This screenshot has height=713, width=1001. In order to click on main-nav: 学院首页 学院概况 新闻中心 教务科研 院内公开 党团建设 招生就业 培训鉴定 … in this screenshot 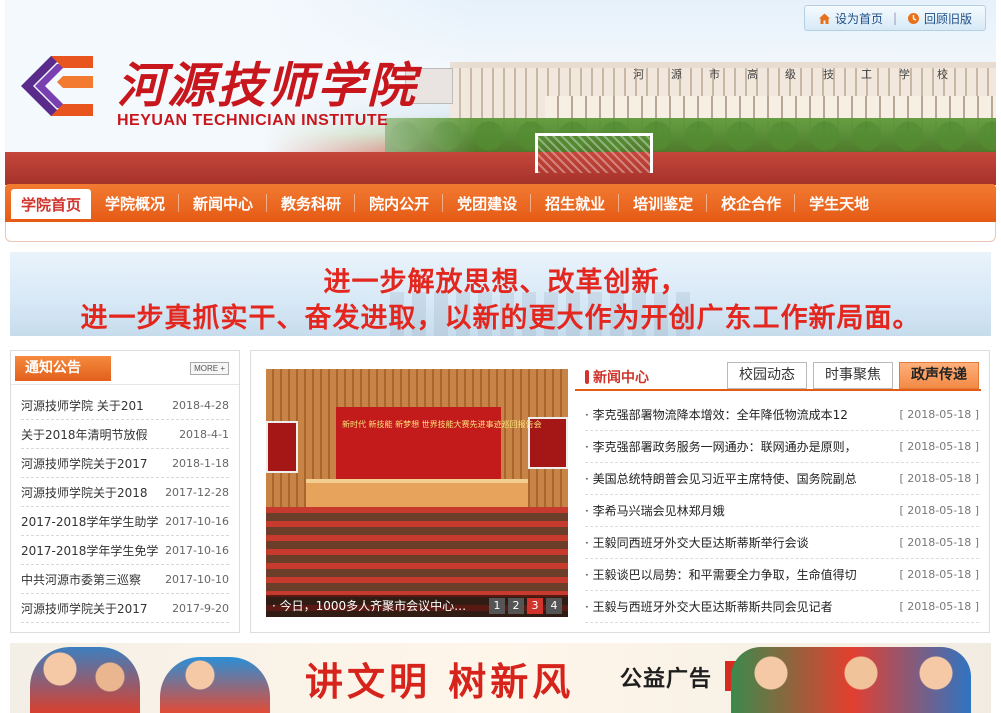, I will do `click(500, 203)`.